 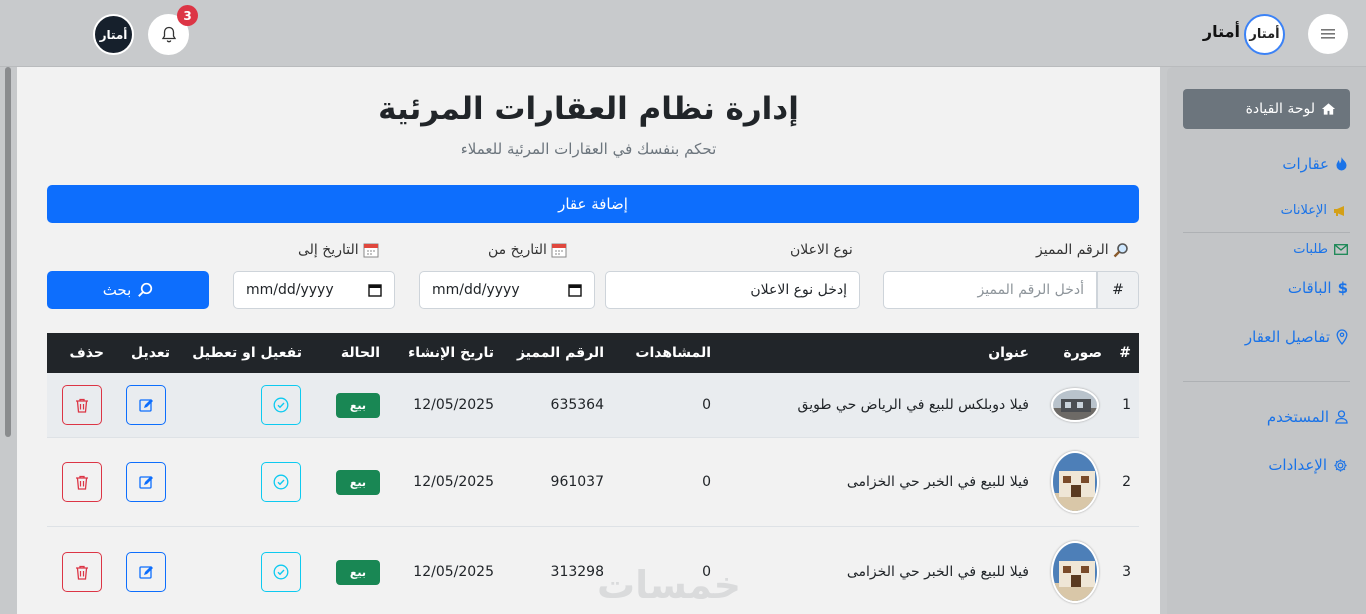 What do you see at coordinates (1280, 109) in the screenshot?
I see `sidebar-item-label: لوحة القيادة` at bounding box center [1280, 109].